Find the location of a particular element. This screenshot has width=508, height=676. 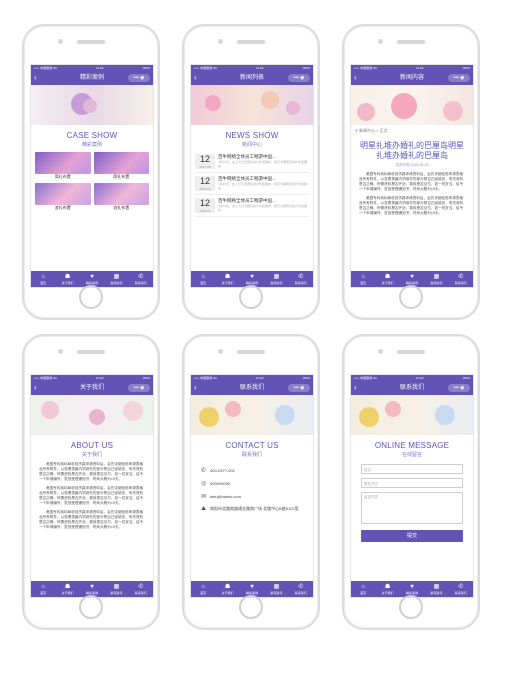

phone-icon: ✆ is located at coordinates (141, 277).